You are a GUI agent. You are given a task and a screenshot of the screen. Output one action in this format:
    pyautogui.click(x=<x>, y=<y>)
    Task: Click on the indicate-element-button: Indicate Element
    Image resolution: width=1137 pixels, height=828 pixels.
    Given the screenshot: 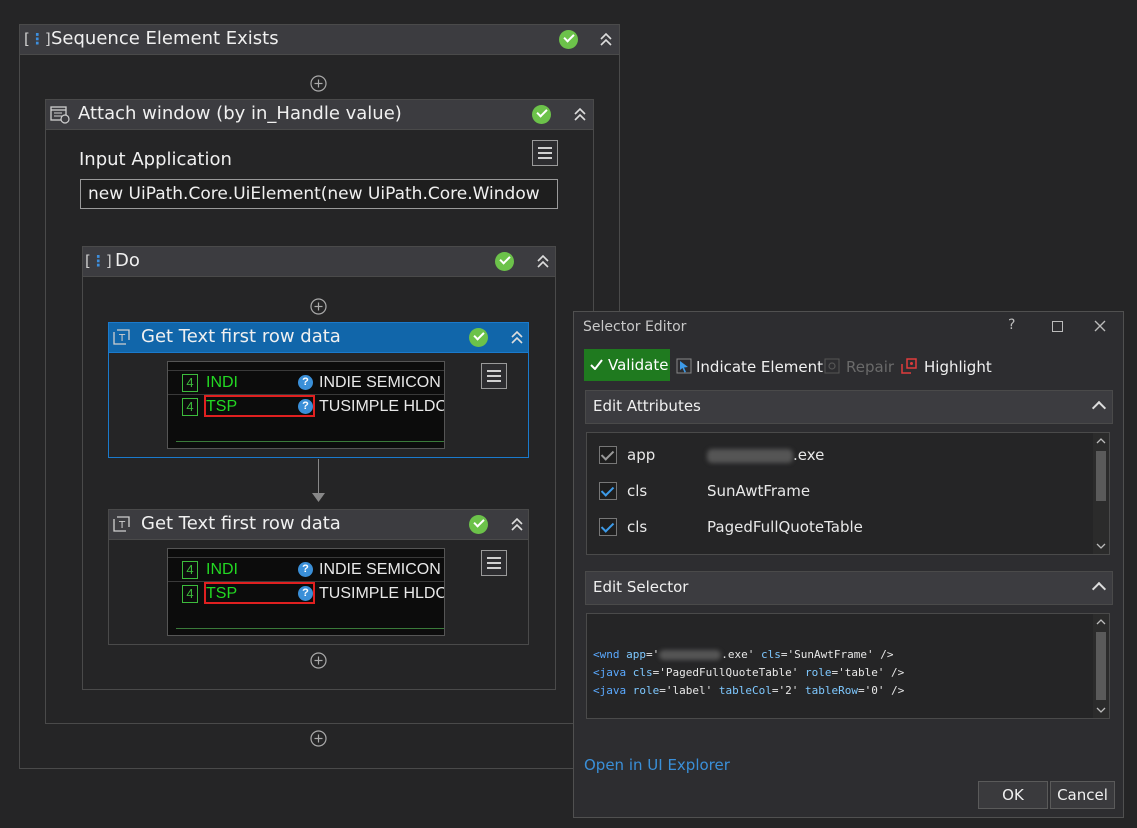 What is the action you would take?
    pyautogui.click(x=759, y=367)
    